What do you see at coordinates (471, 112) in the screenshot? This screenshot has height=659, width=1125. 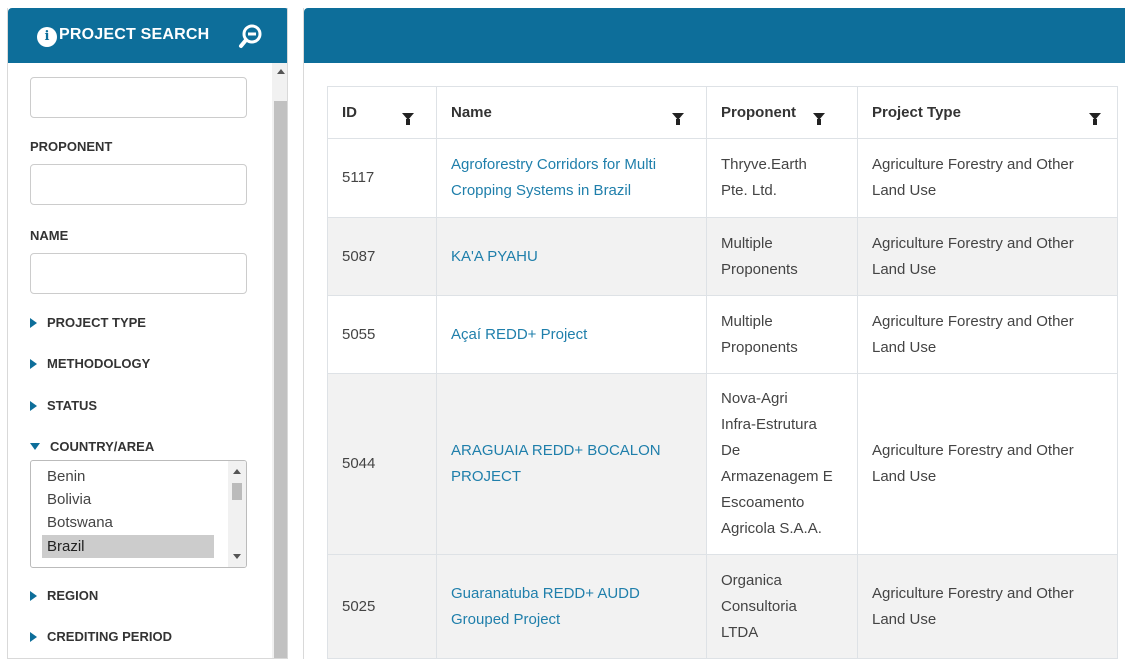 I see `column-header-name-label: Name` at bounding box center [471, 112].